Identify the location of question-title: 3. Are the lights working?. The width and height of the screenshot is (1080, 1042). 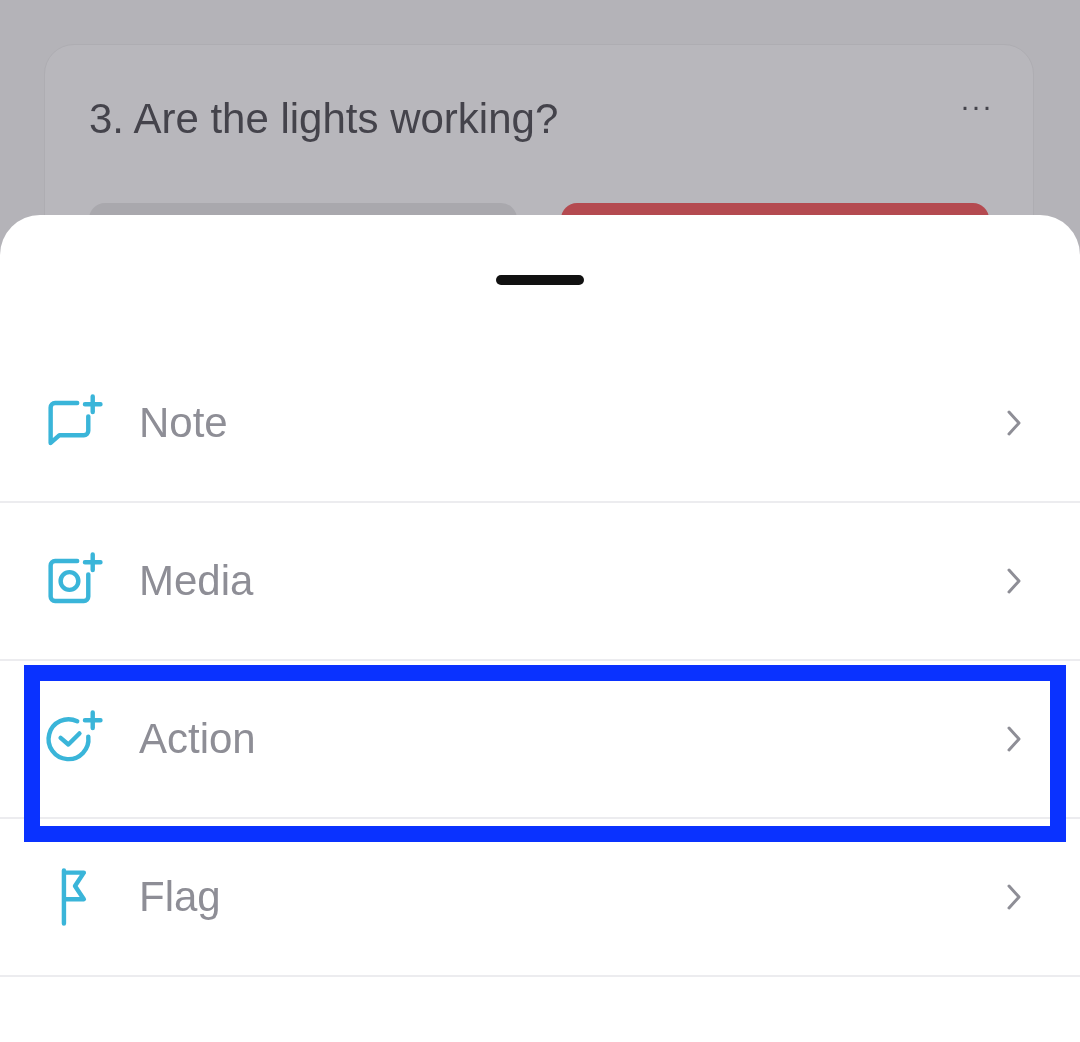
(324, 119).